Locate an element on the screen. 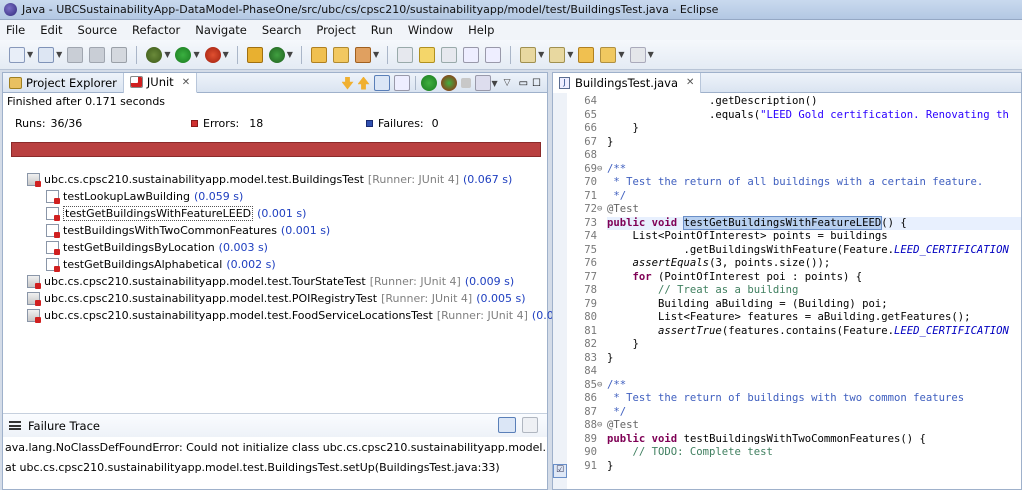 The width and height of the screenshot is (1022, 490). test-case-row: testGetBuildingsAlphabetical (0.002 s) is located at coordinates (161, 264).